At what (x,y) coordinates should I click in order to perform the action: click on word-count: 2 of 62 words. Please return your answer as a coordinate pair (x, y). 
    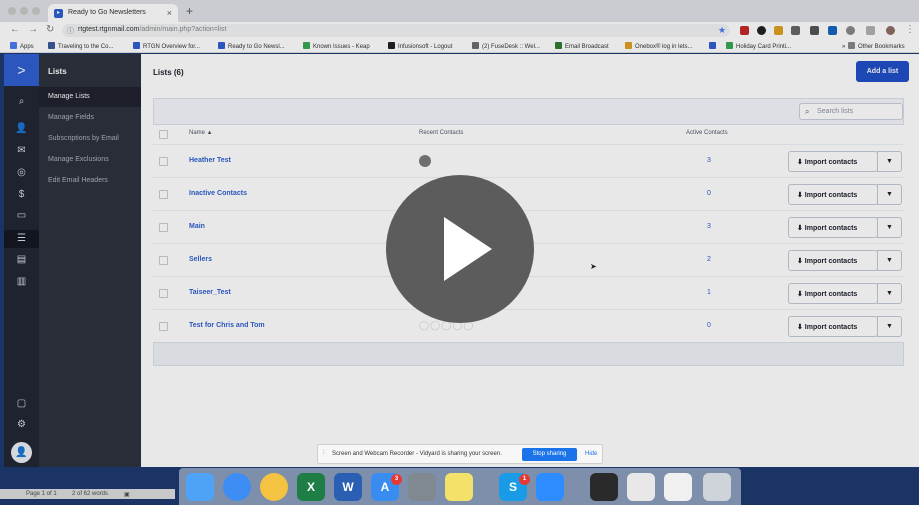
    Looking at the image, I should click on (90, 494).